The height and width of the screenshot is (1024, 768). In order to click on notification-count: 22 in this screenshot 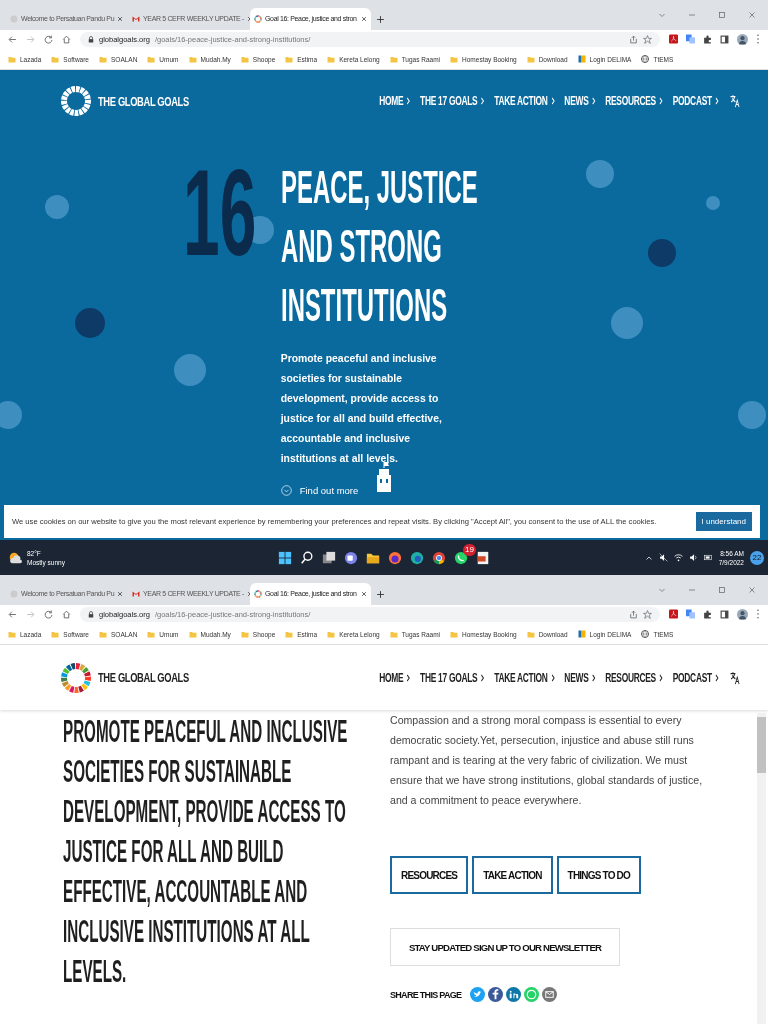, I will do `click(757, 557)`.